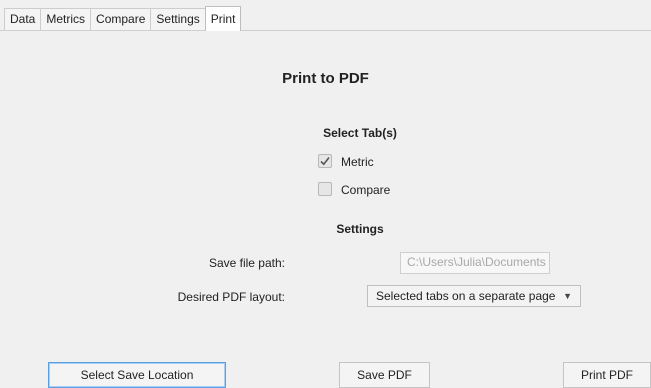  What do you see at coordinates (384, 375) in the screenshot?
I see `save-pdf-button: Save PDF` at bounding box center [384, 375].